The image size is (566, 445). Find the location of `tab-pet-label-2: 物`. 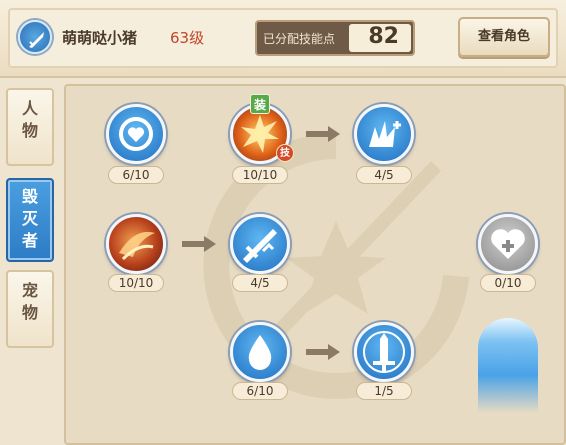

tab-pet-label-2: 物 is located at coordinates (29, 312).